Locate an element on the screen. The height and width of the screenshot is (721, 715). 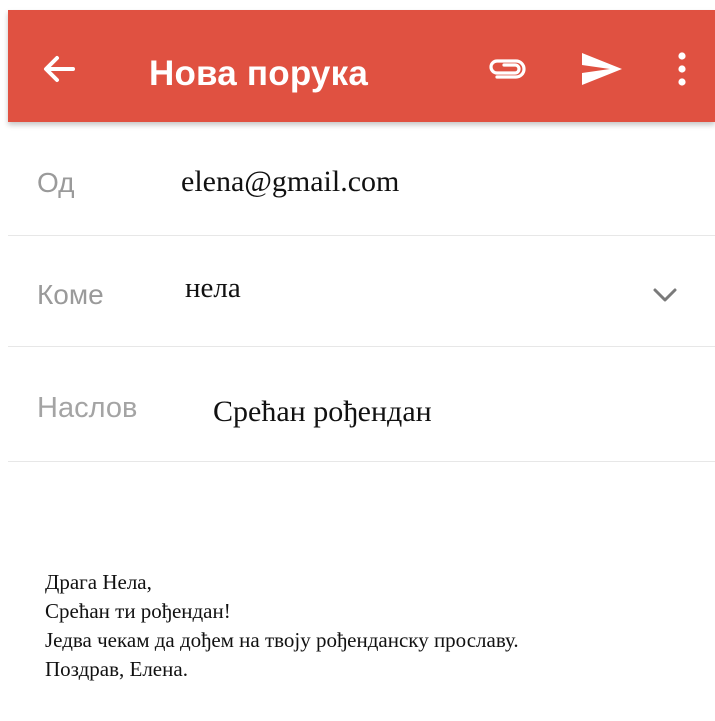
arrow-left-icon is located at coordinates (59, 69).